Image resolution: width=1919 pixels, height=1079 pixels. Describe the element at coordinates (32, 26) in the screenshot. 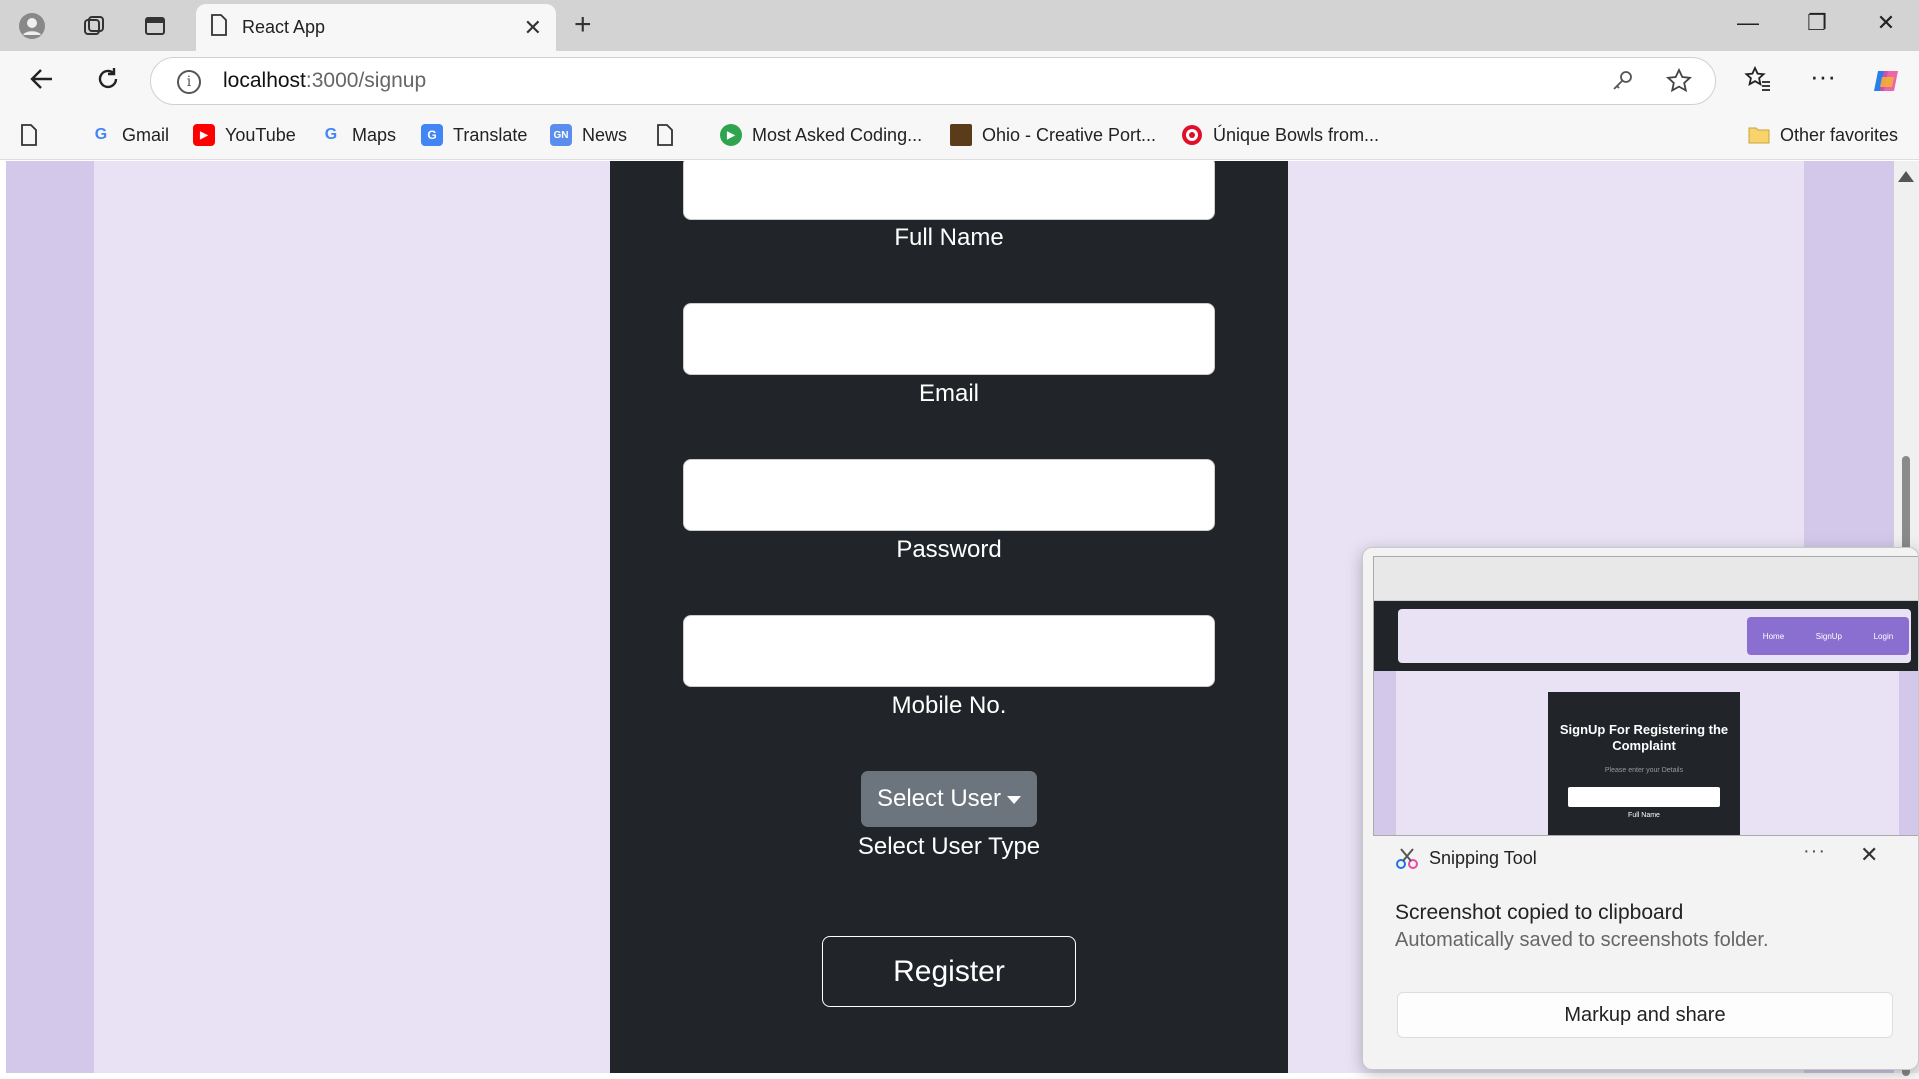

I see `profile-icon` at that location.